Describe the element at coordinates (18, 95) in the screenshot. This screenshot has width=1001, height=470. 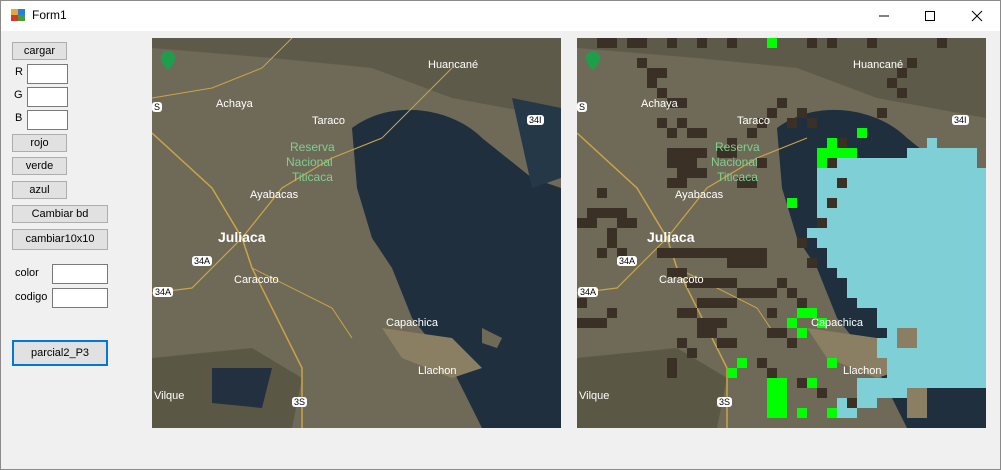
I see `g-label: G` at that location.